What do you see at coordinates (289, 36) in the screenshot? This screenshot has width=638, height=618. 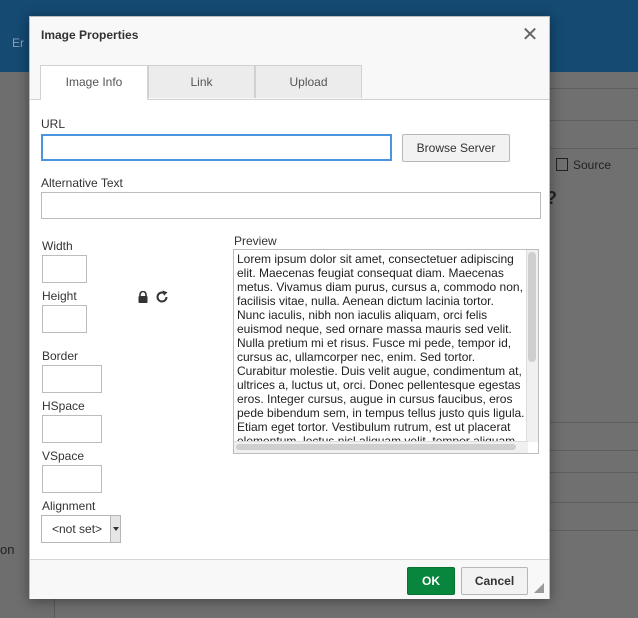 I see `dialog-header: Image Properties ✕` at bounding box center [289, 36].